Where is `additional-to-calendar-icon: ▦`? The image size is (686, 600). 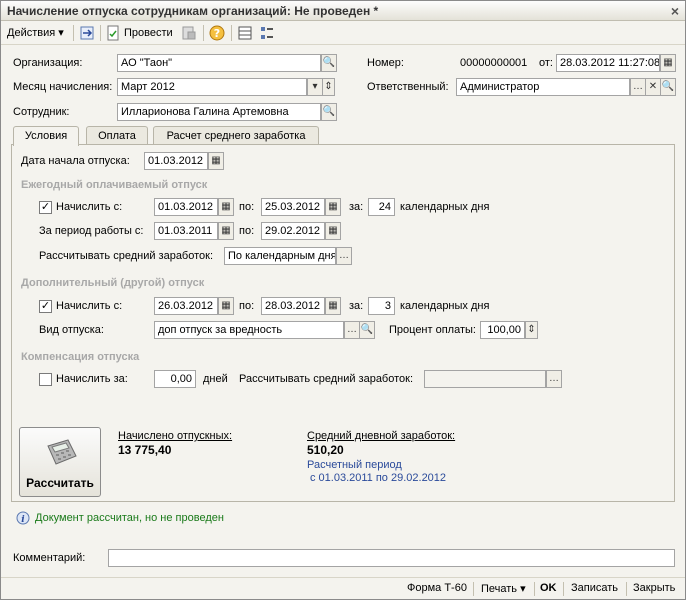 additional-to-calendar-icon: ▦ is located at coordinates (333, 306).